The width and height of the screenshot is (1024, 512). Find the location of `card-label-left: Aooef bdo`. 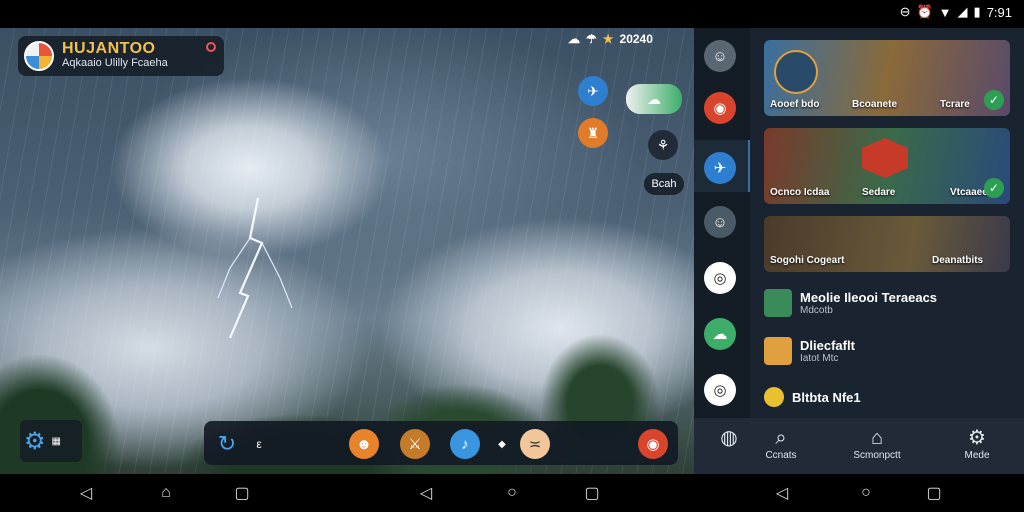

card-label-left: Aooef bdo is located at coordinates (795, 104).